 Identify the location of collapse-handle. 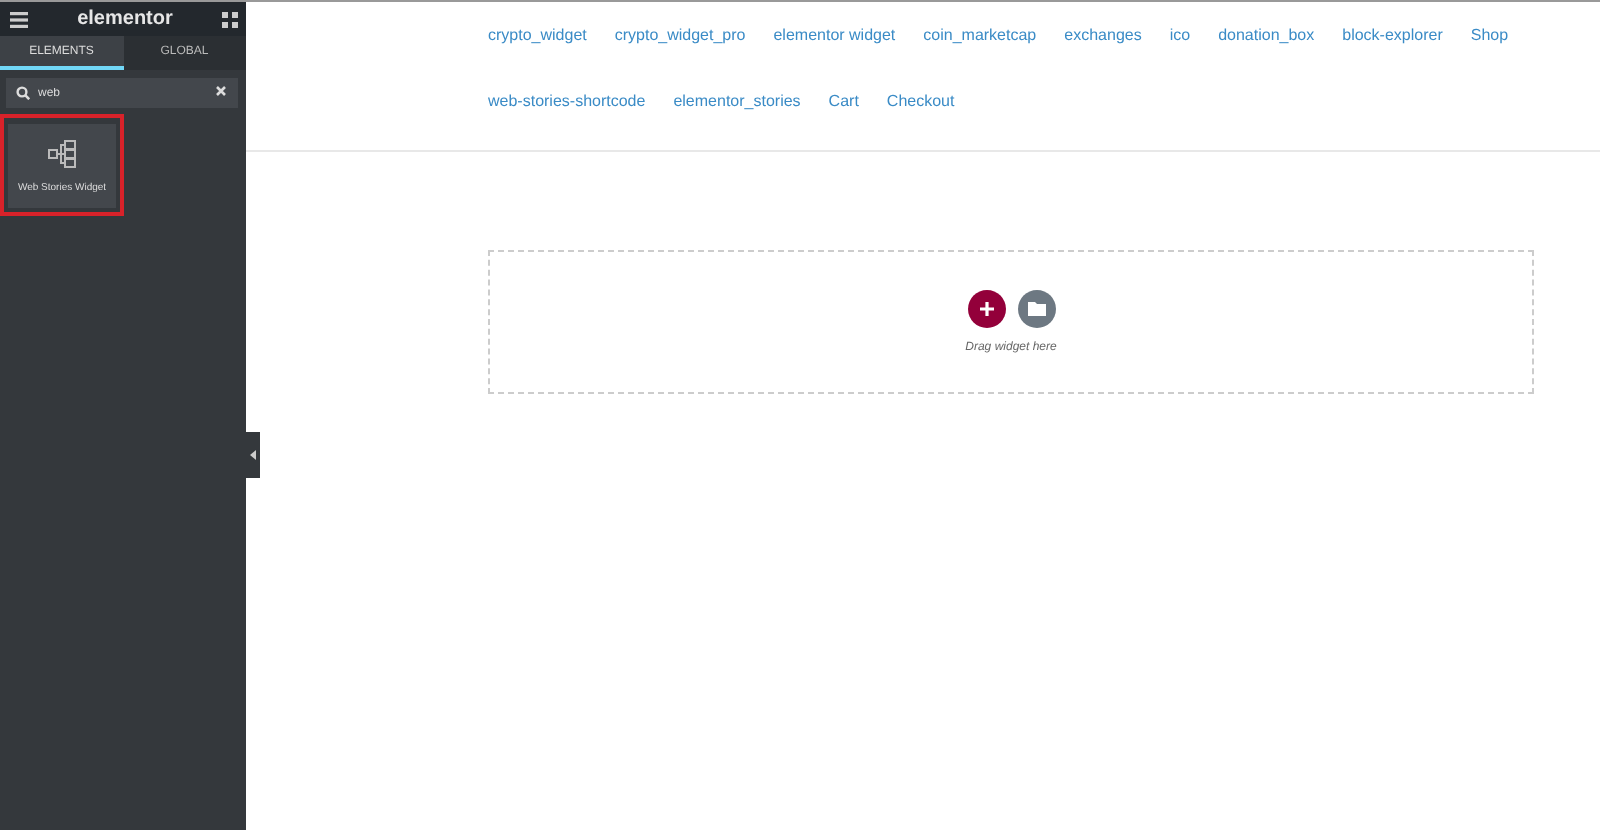
(253, 455).